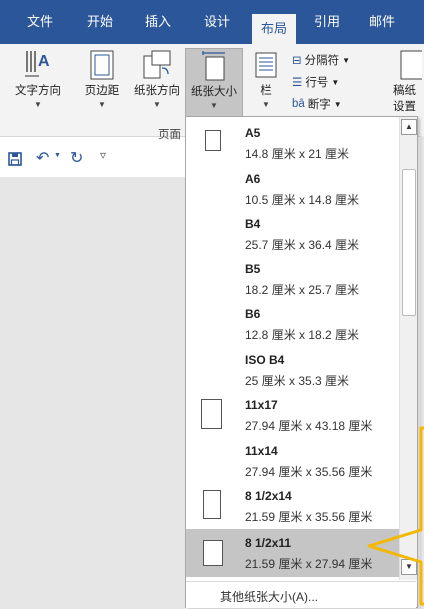 The image size is (424, 609). I want to click on margins-button: 页边距 ▼, so click(102, 78).